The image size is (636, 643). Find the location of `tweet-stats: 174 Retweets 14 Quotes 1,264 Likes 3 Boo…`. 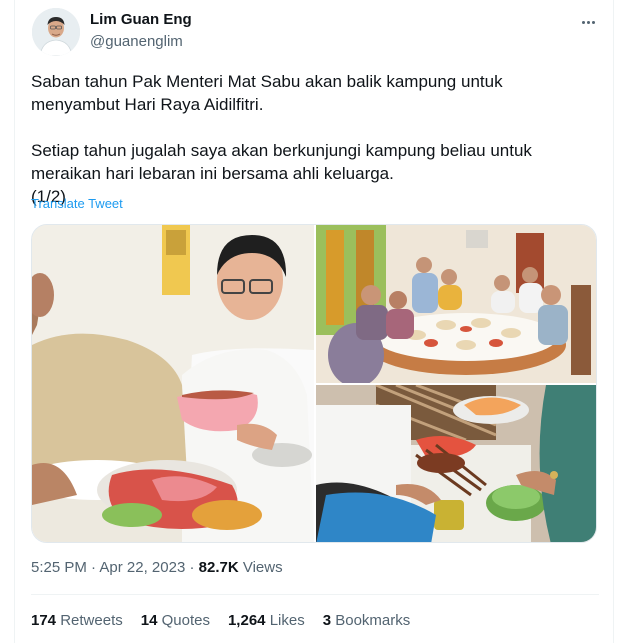

tweet-stats: 174 Retweets 14 Quotes 1,264 Likes 3 Boo… is located at coordinates (220, 620).